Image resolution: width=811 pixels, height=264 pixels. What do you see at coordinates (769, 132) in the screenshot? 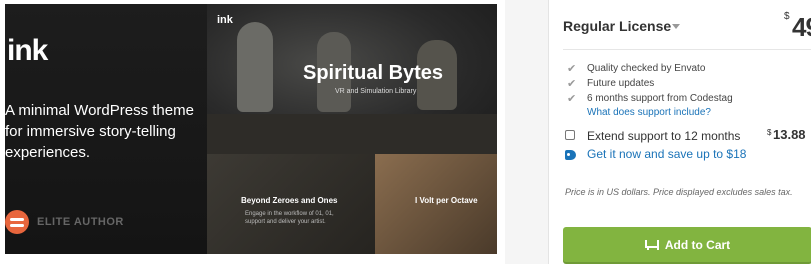
I see `extend-price-currency: $` at bounding box center [769, 132].